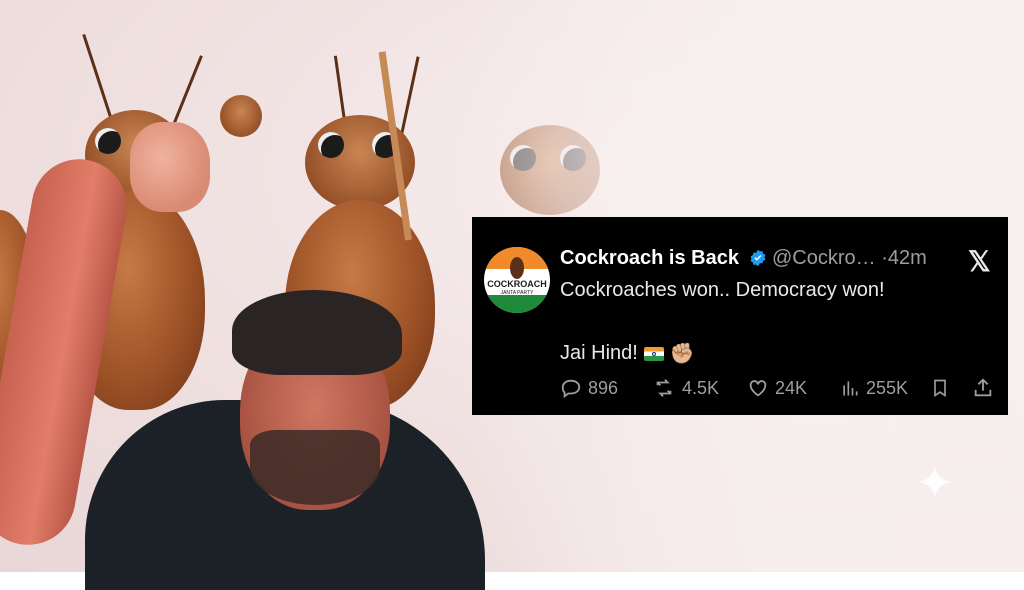 This screenshot has height=590, width=1024. I want to click on profile-avatar: COCKROACH JANTA PARTY, so click(517, 280).